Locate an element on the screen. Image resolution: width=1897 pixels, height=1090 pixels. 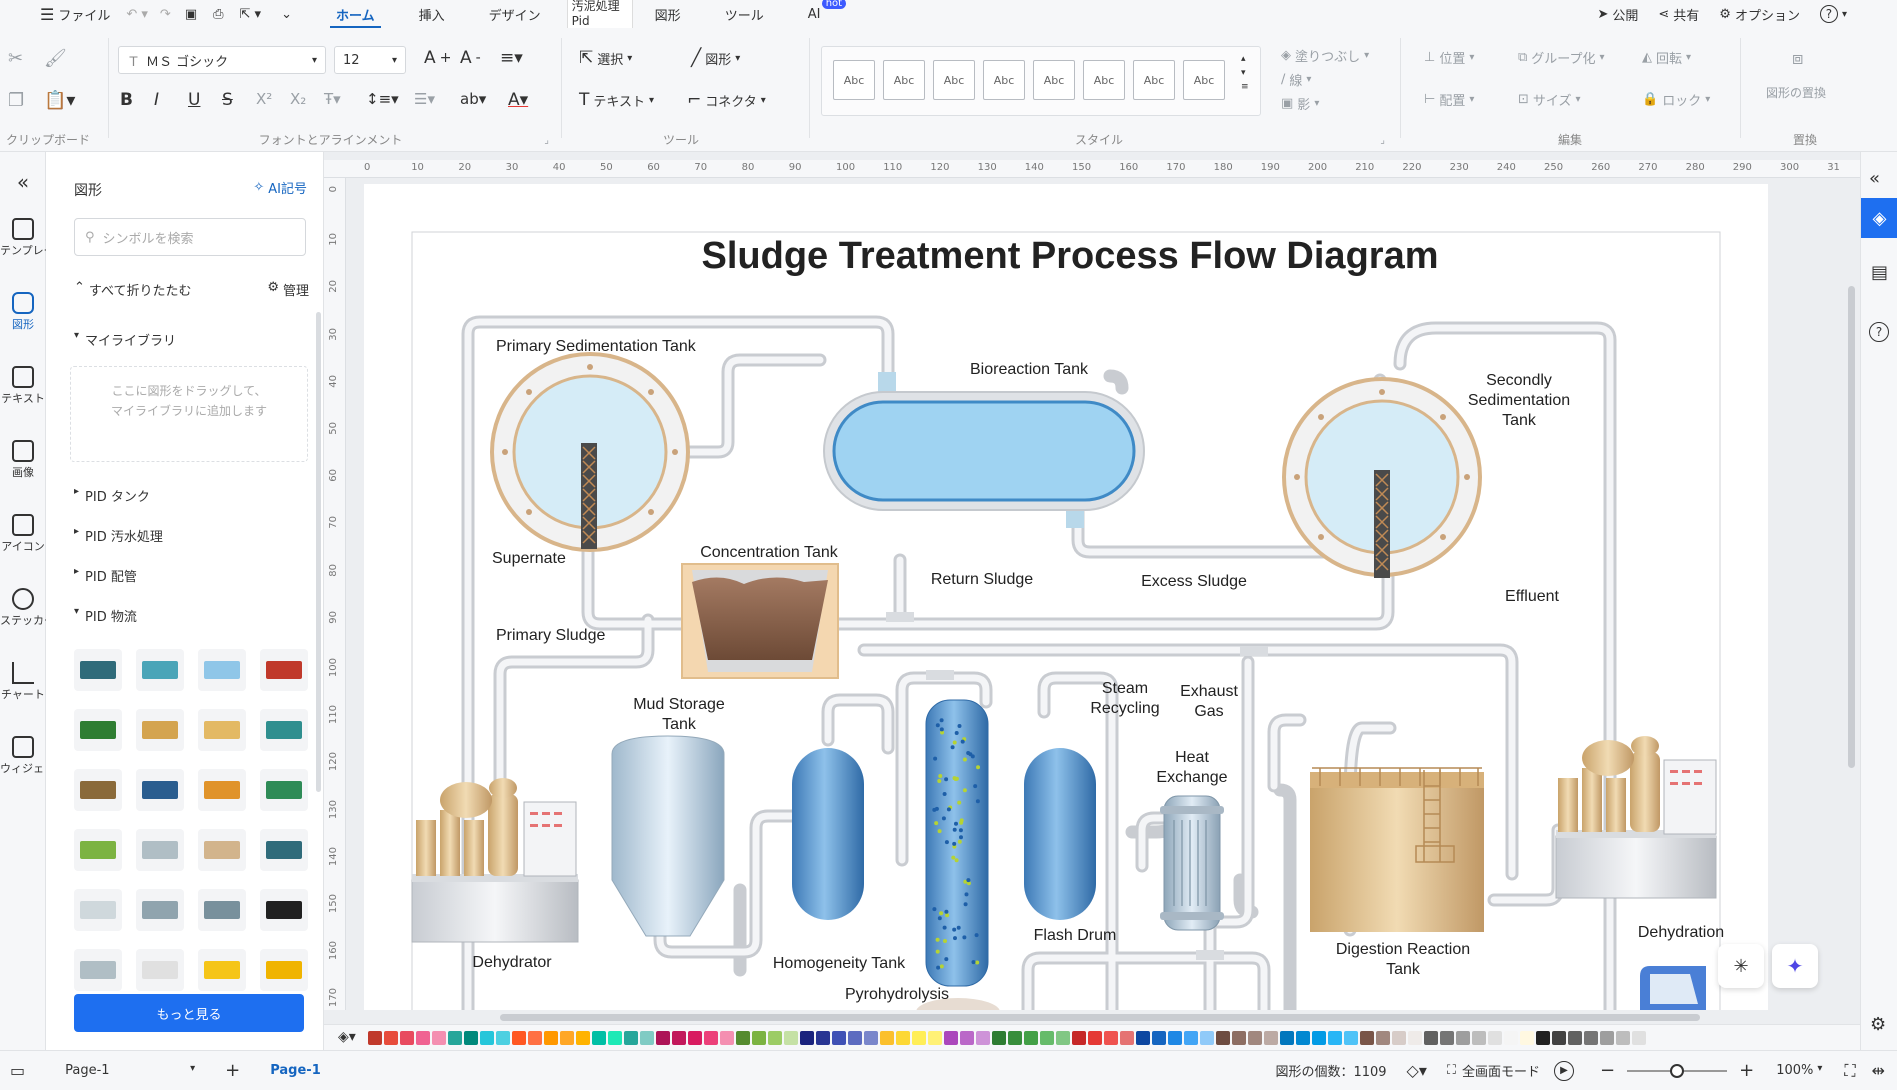
options-button: ⚙ オプション is located at coordinates (1759, 14).